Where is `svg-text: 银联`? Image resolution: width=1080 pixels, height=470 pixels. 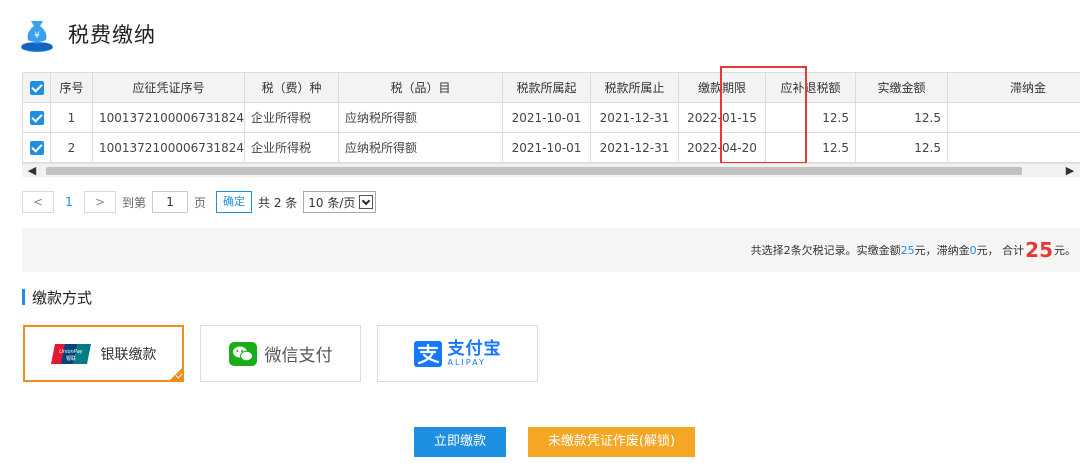 svg-text: 银联 is located at coordinates (70, 358).